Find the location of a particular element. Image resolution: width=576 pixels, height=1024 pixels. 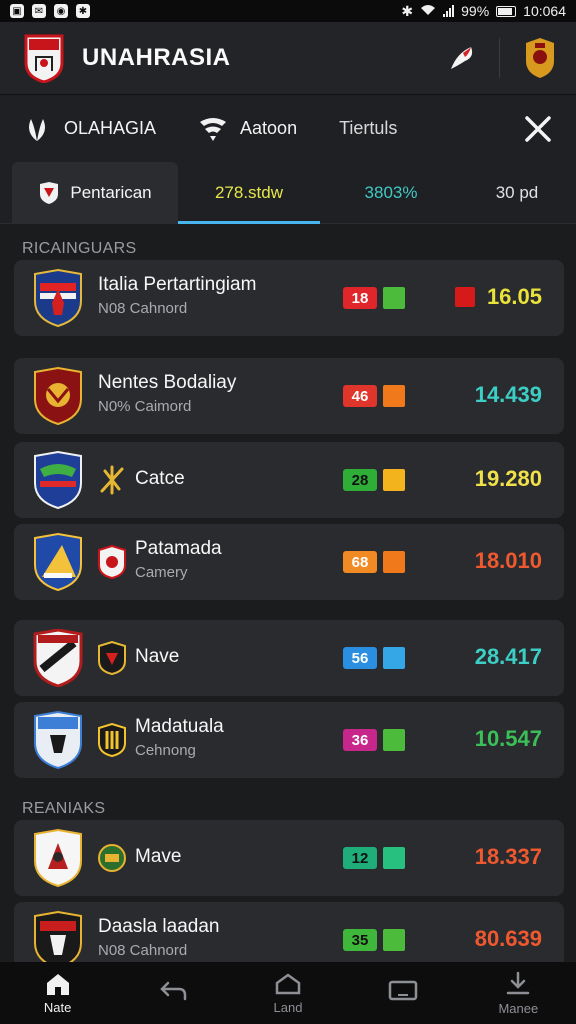

filter-tiertuls: Tiertuls is located at coordinates (368, 128).